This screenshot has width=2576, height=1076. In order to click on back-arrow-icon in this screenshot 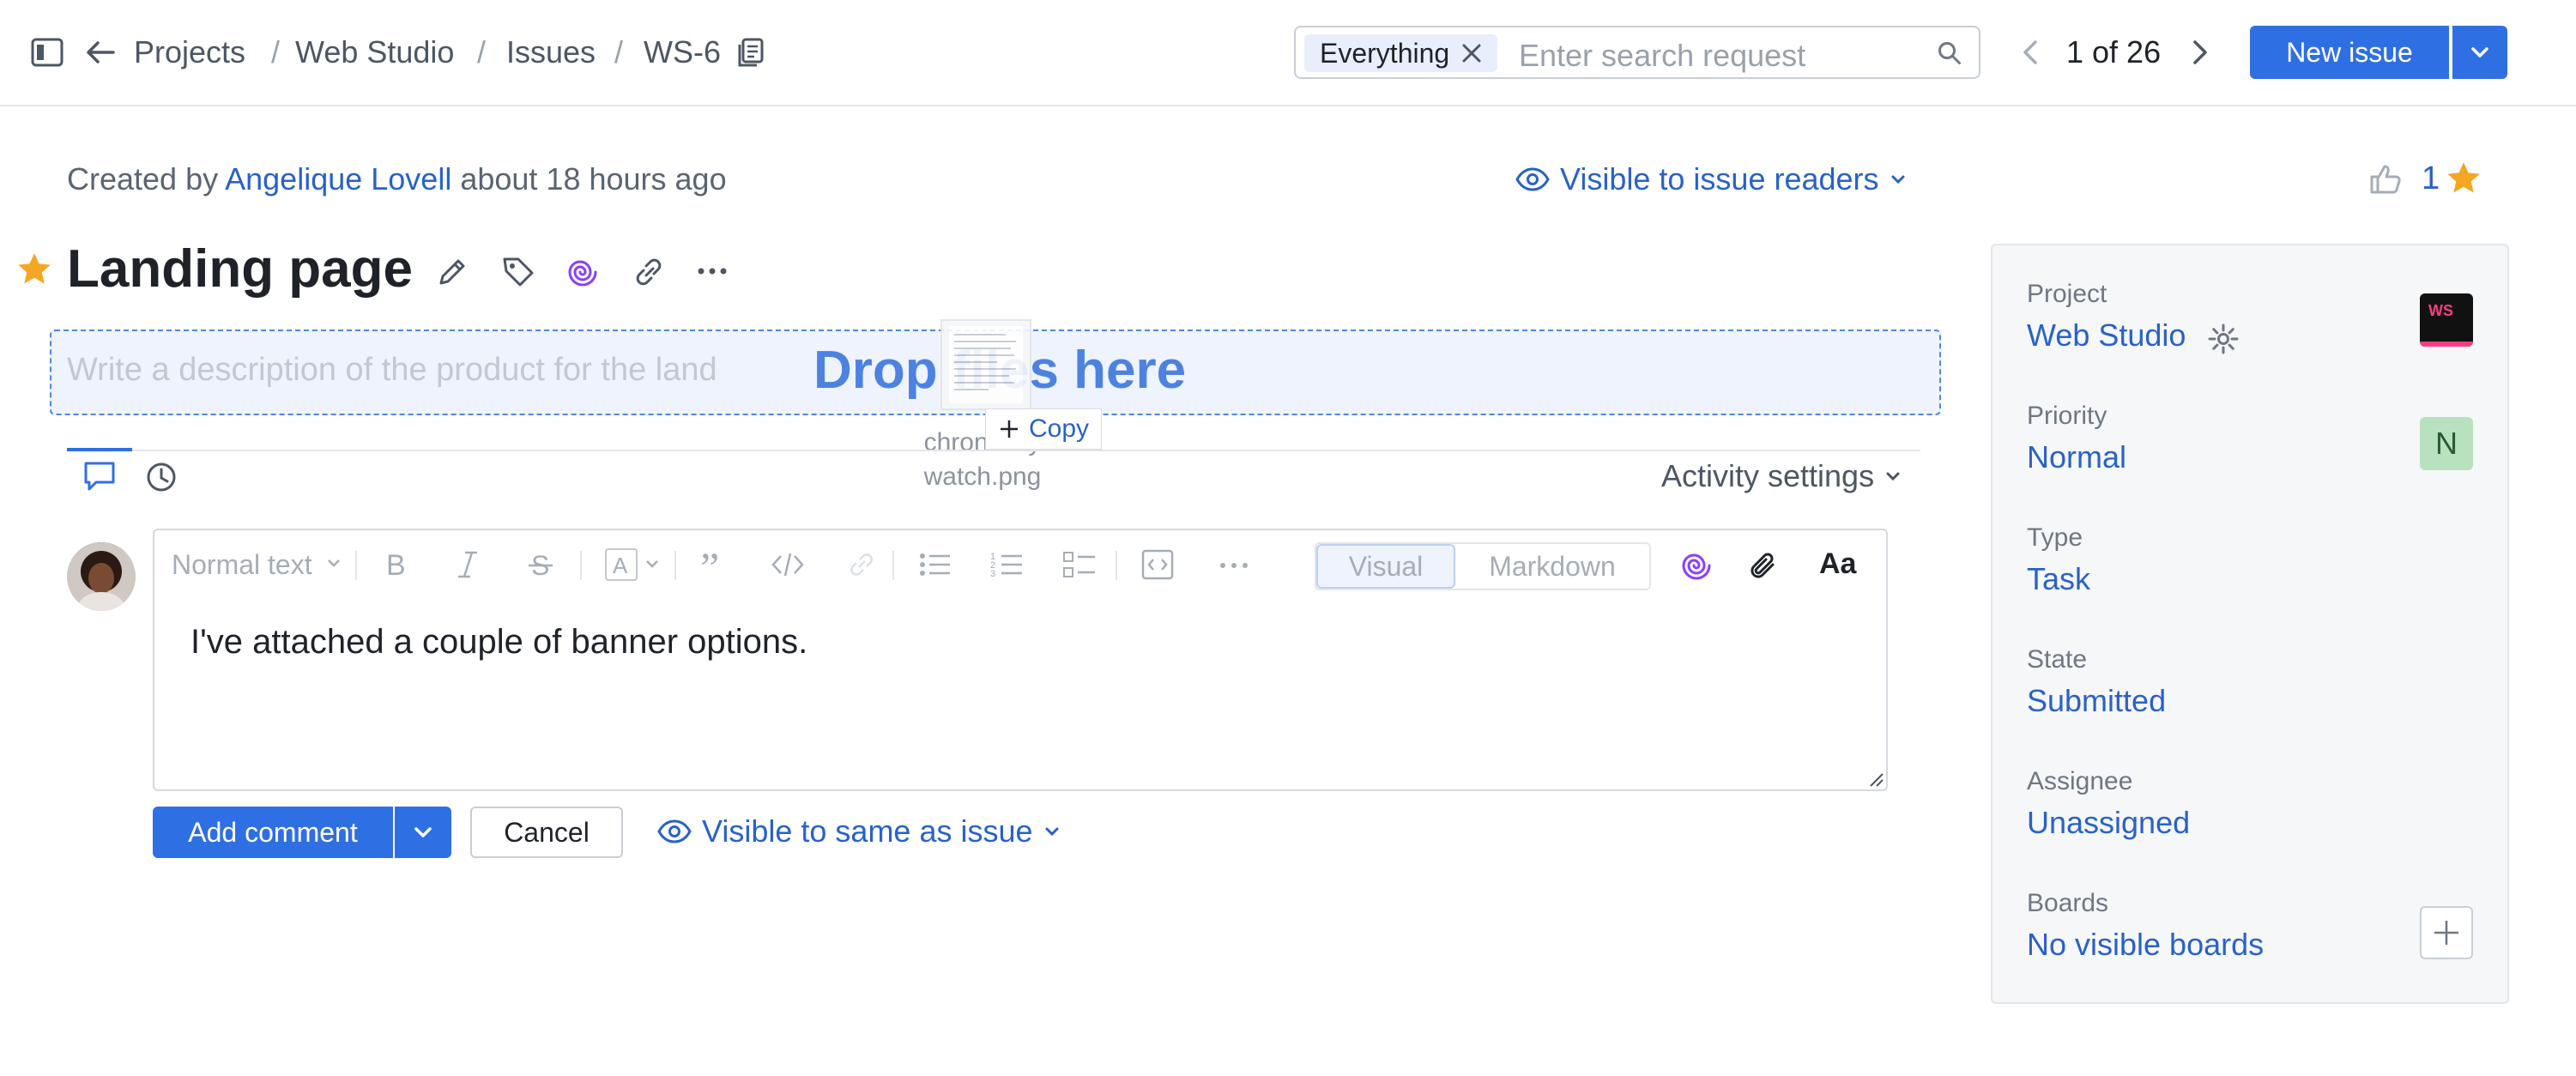, I will do `click(100, 52)`.